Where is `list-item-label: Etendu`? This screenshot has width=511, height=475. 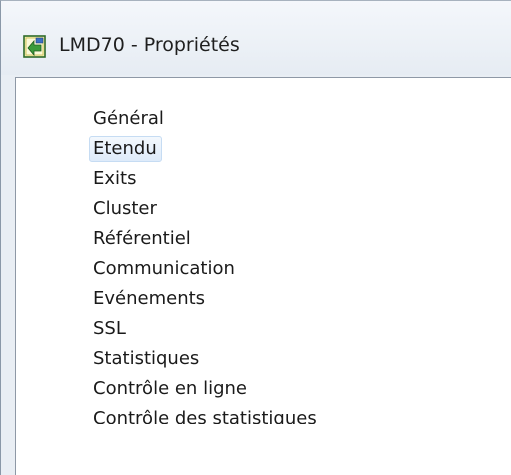 list-item-label: Etendu is located at coordinates (125, 149).